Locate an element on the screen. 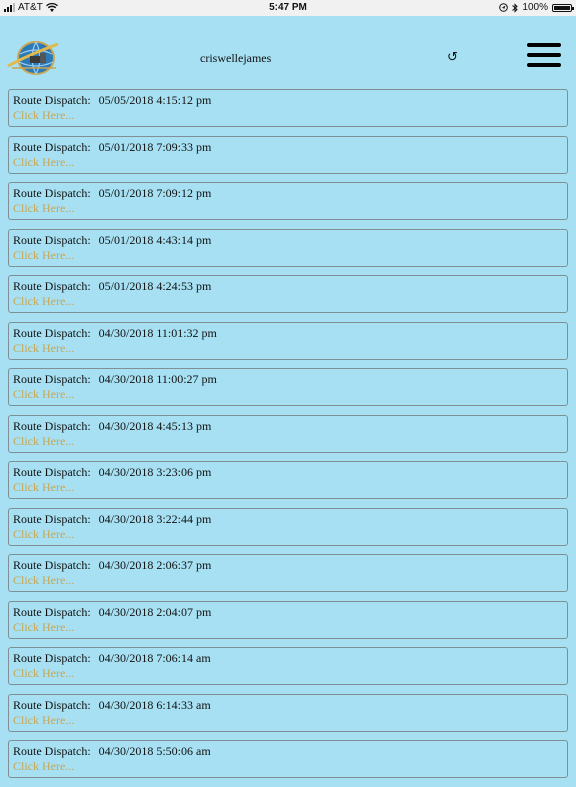 The width and height of the screenshot is (576, 787). status-time: 5:47 PM is located at coordinates (288, 7).